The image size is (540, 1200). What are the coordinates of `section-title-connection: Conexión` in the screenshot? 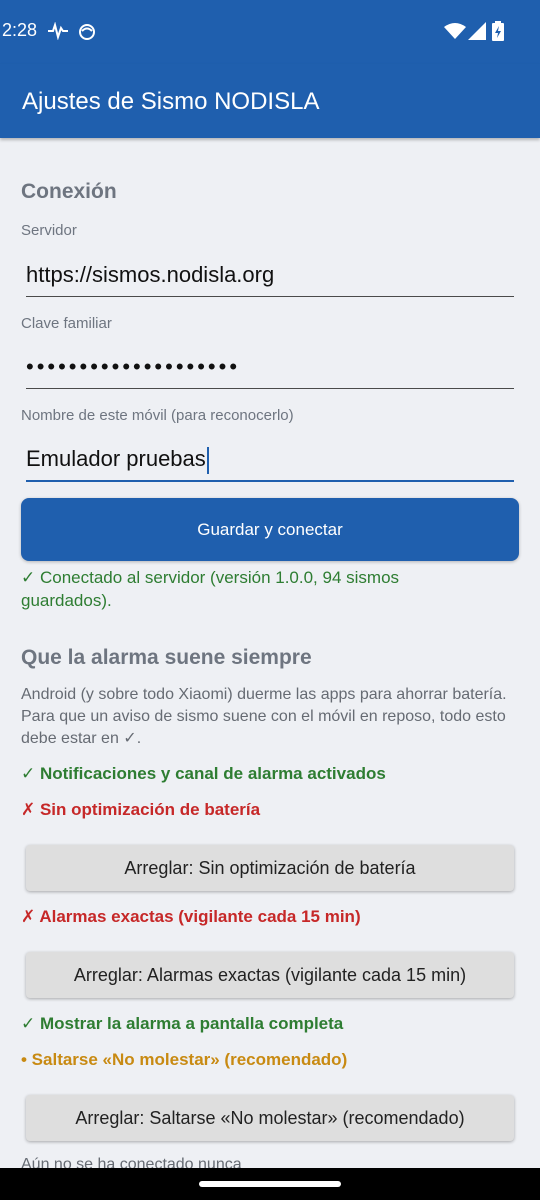 It's located at (69, 191).